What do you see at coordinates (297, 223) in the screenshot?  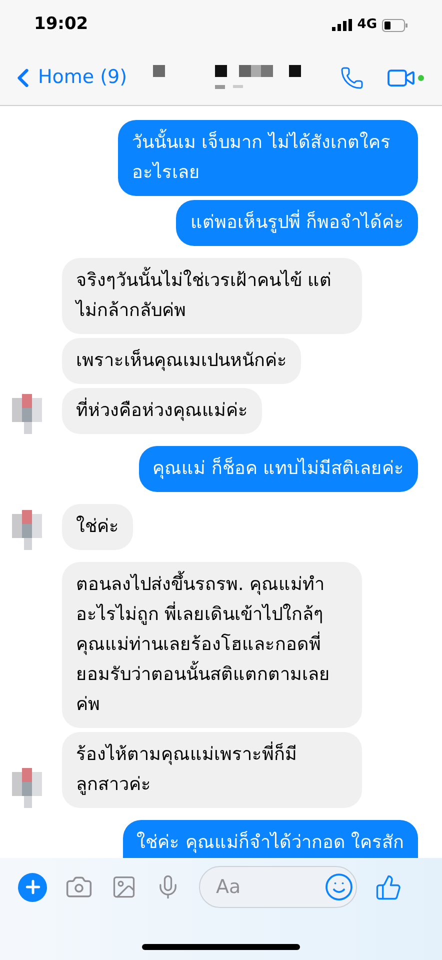 I see `message-bubble: แต่พอเห็นรูปพี่ ก็พอจำได้ค่ะ` at bounding box center [297, 223].